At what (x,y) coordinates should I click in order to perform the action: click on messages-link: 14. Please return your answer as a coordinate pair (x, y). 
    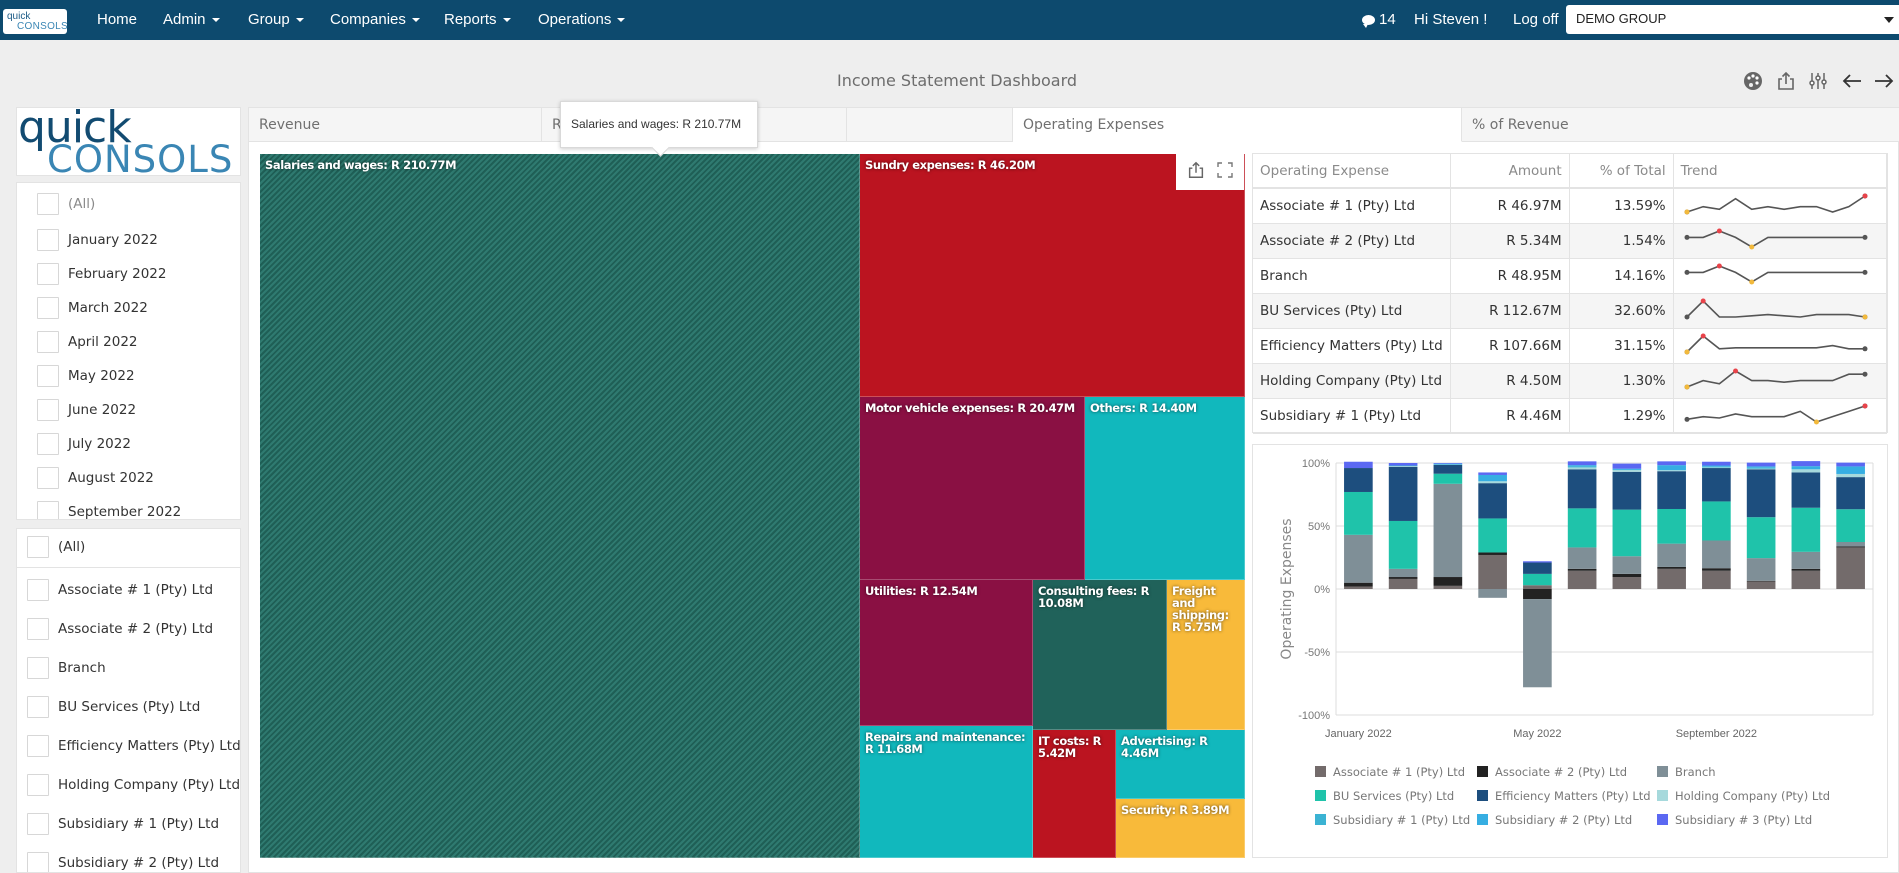
    Looking at the image, I should click on (1379, 20).